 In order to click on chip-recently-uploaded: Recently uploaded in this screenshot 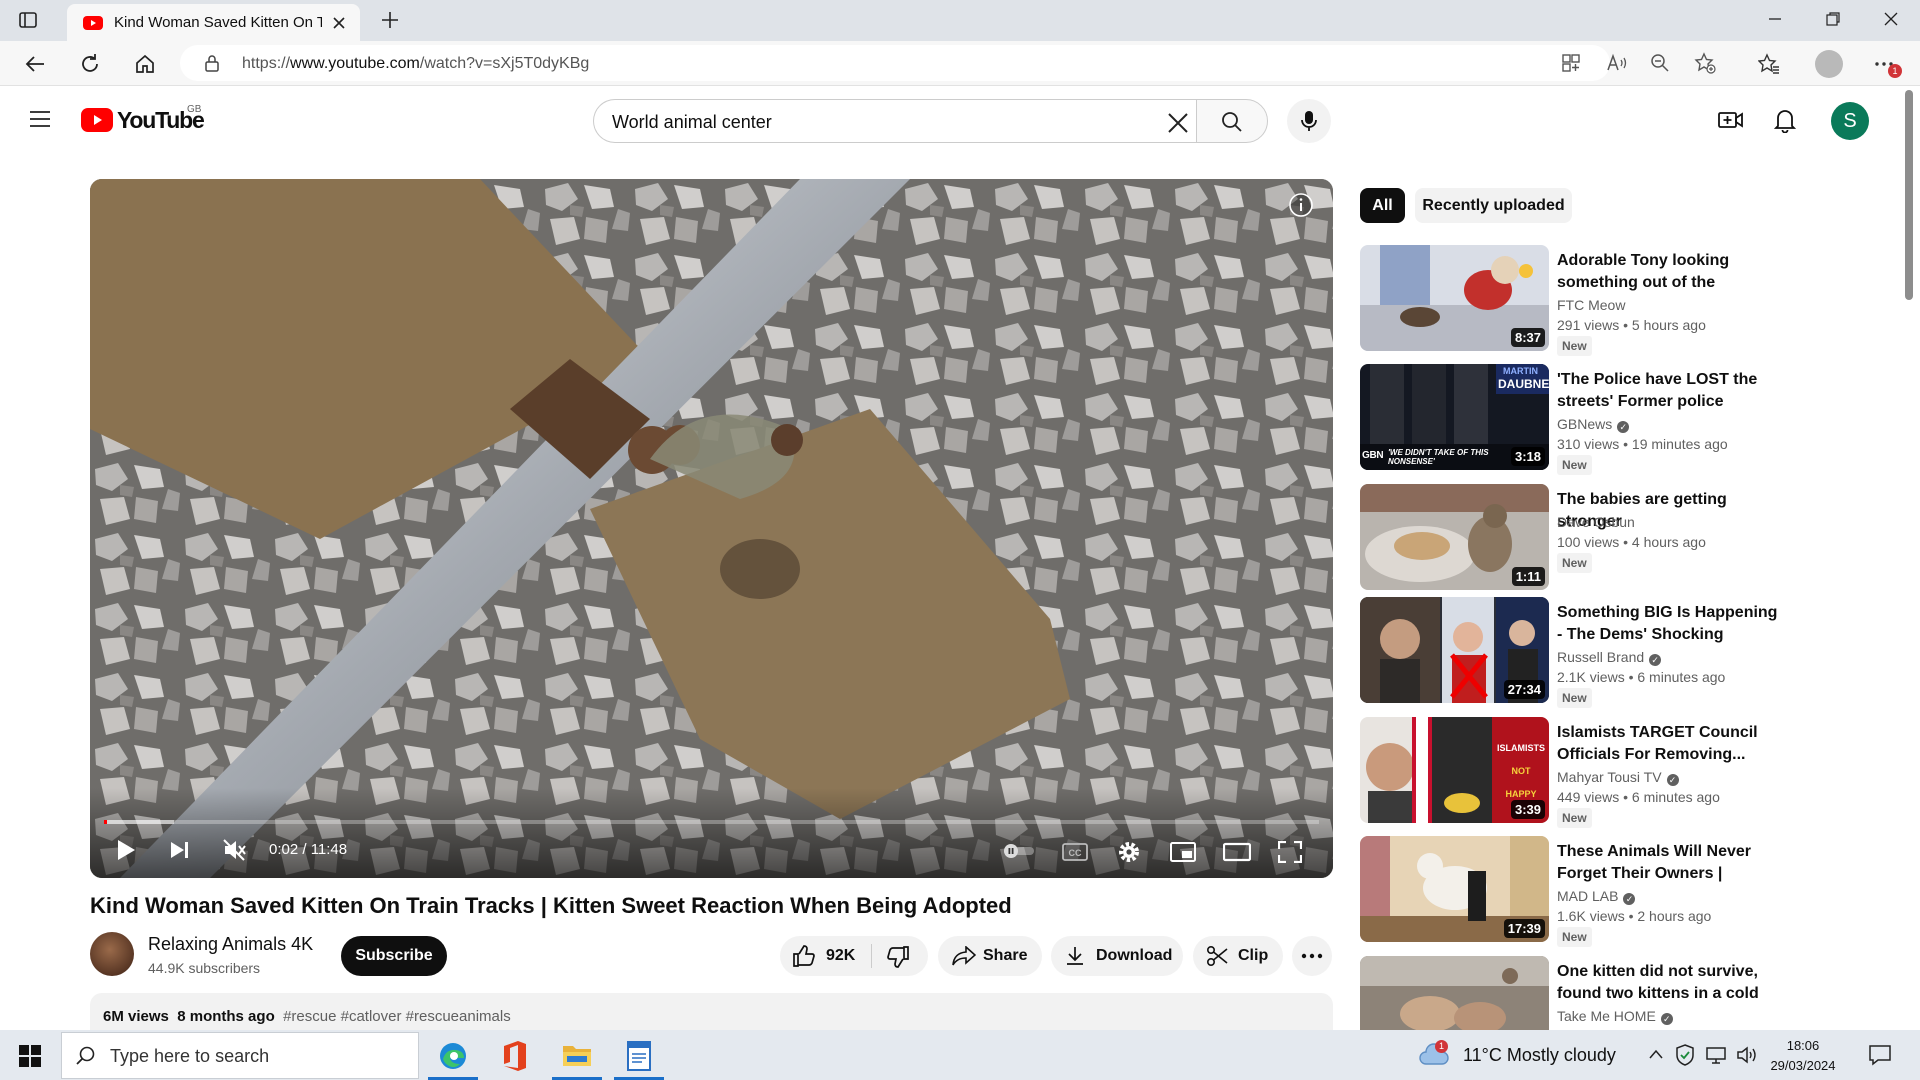, I will do `click(1493, 205)`.